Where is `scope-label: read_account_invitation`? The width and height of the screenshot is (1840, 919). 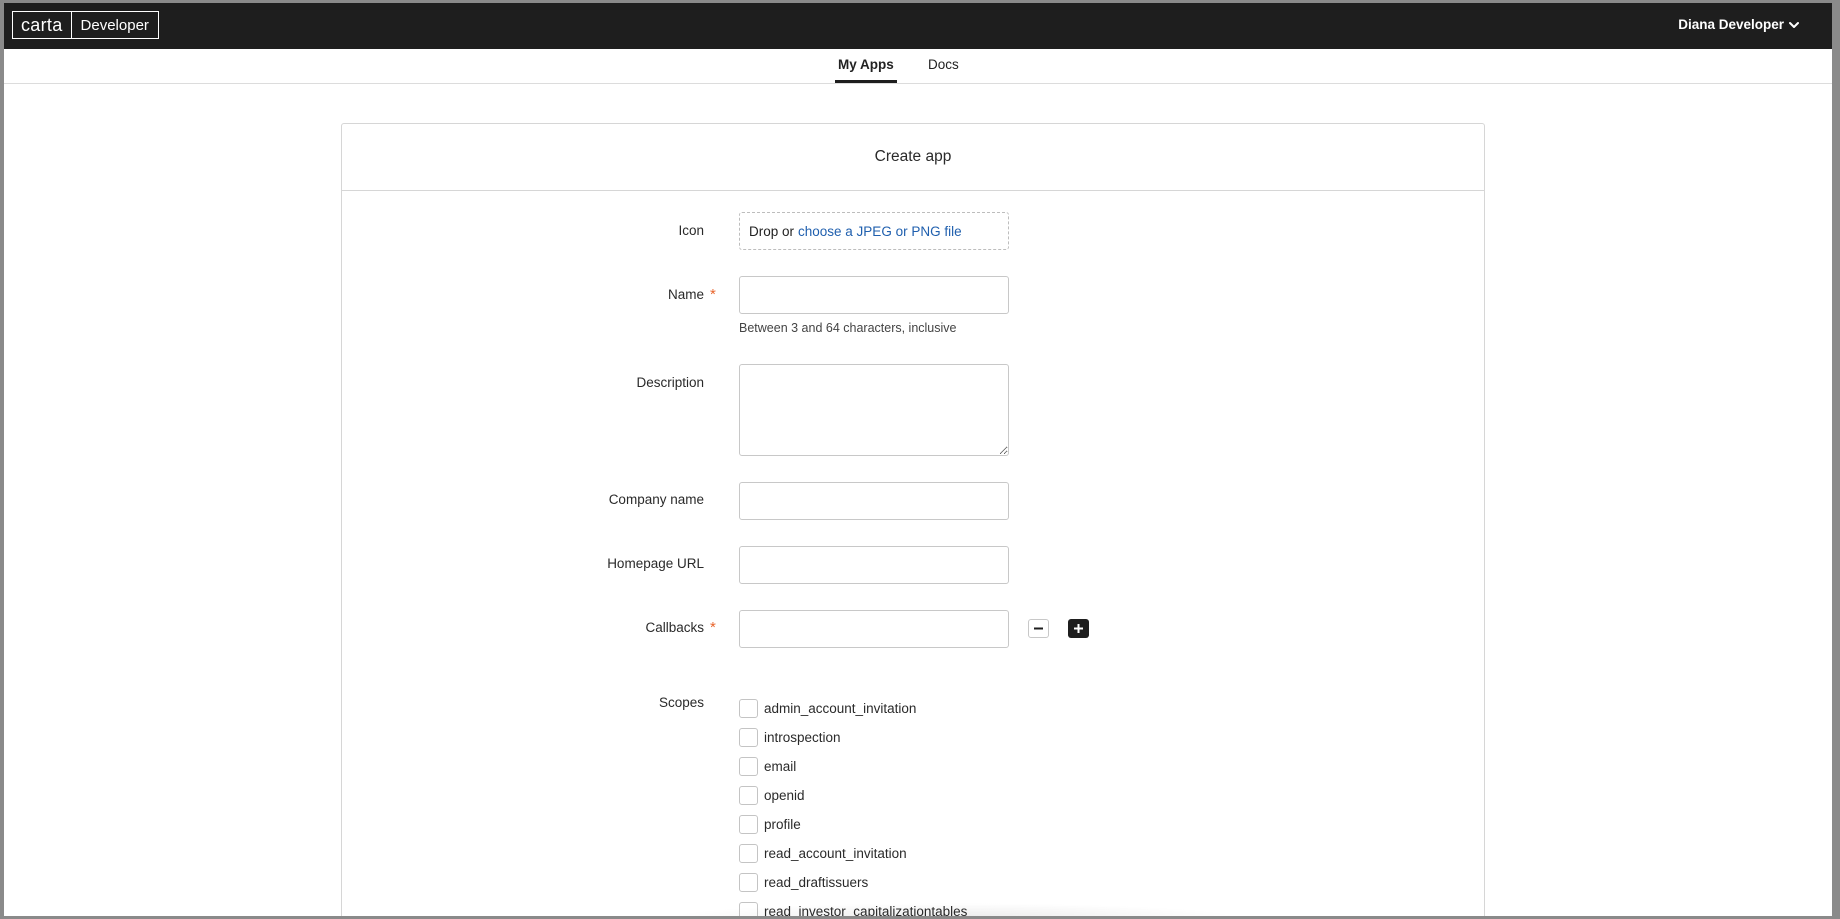 scope-label: read_account_invitation is located at coordinates (835, 853).